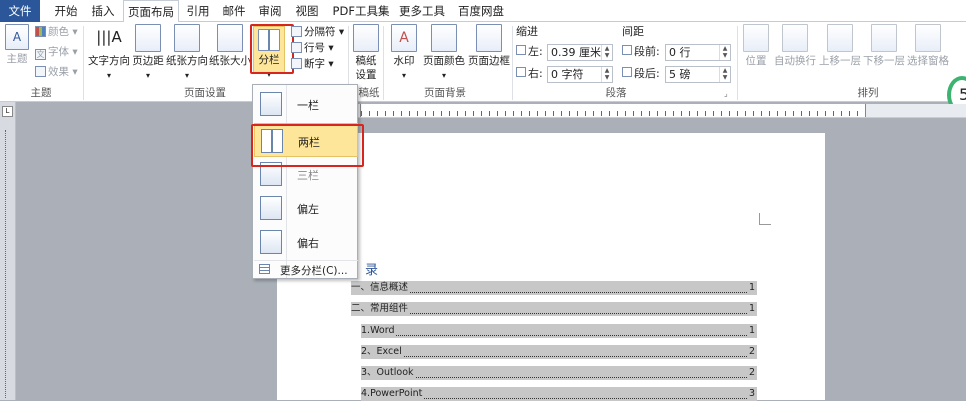 The height and width of the screenshot is (401, 966). What do you see at coordinates (369, 93) in the screenshot?
I see `group-label-draft: 稿纸` at bounding box center [369, 93].